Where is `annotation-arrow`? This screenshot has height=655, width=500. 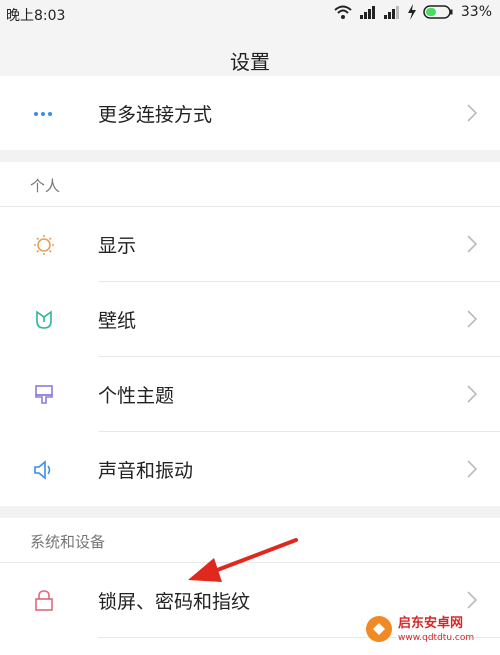 annotation-arrow is located at coordinates (243, 560).